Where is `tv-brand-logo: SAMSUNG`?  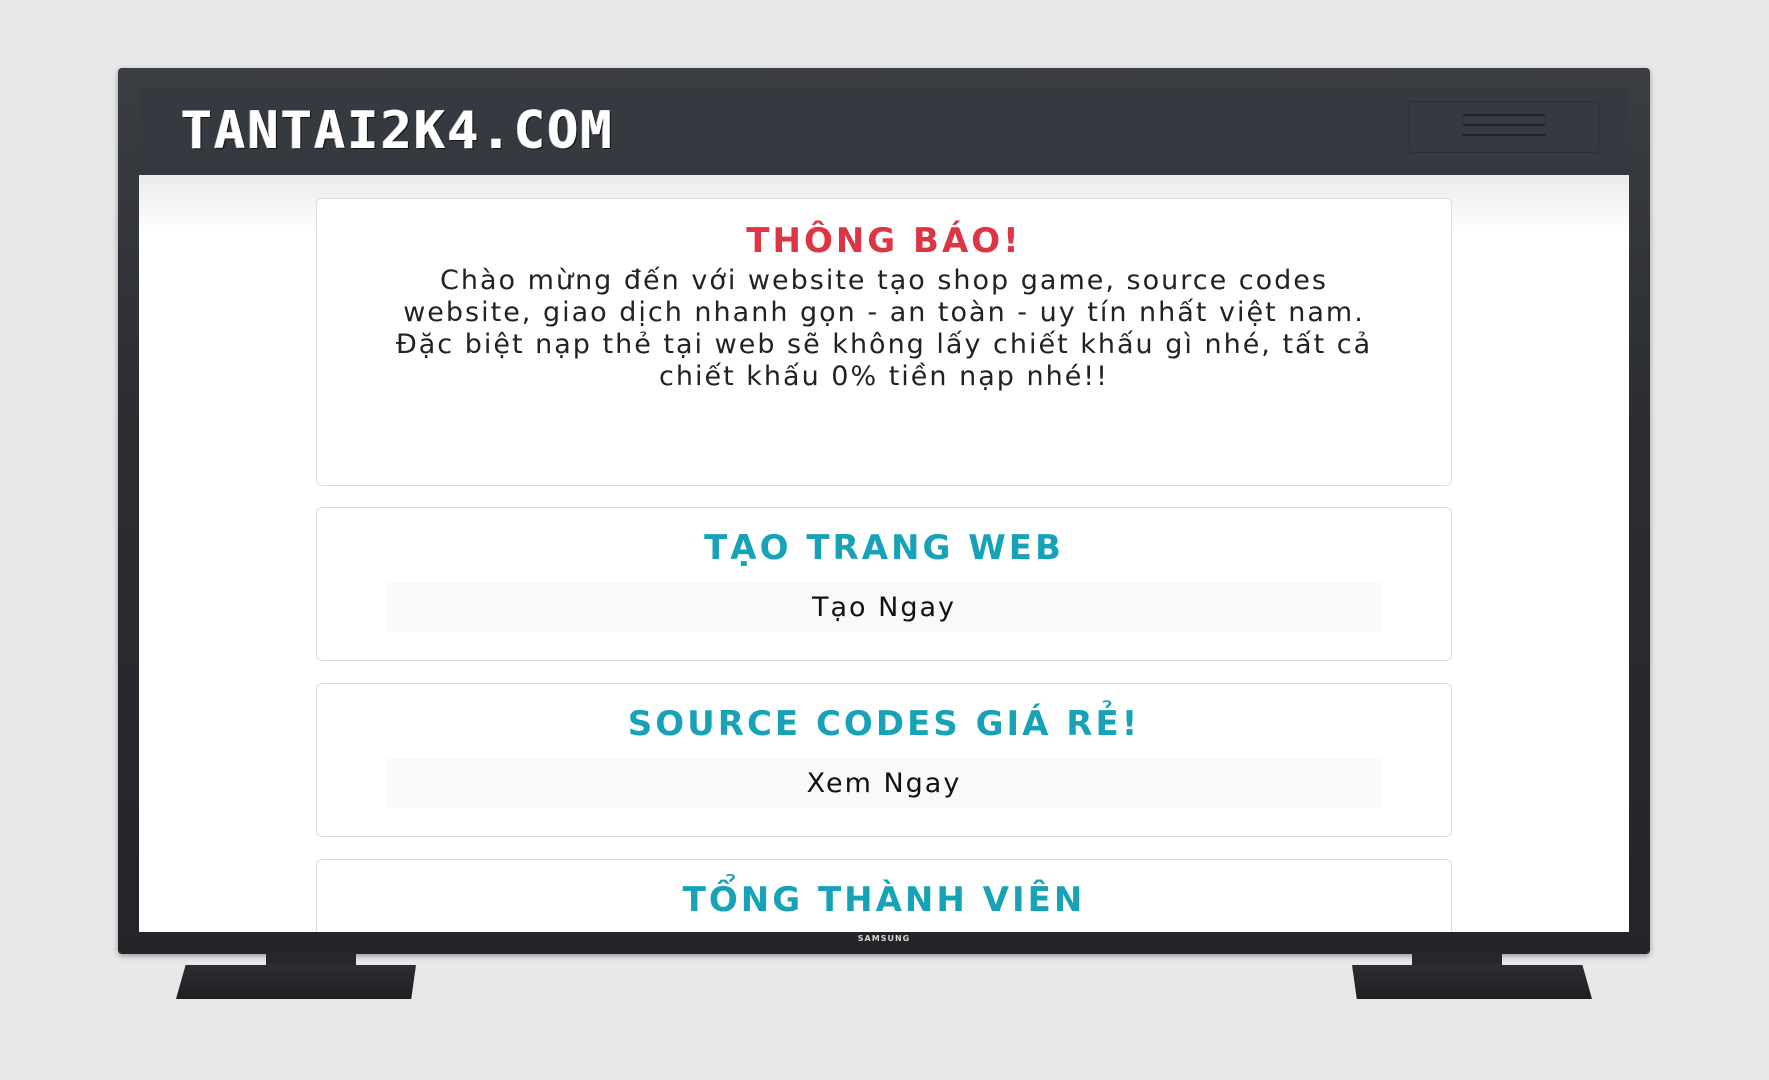
tv-brand-logo: SAMSUNG is located at coordinates (884, 938).